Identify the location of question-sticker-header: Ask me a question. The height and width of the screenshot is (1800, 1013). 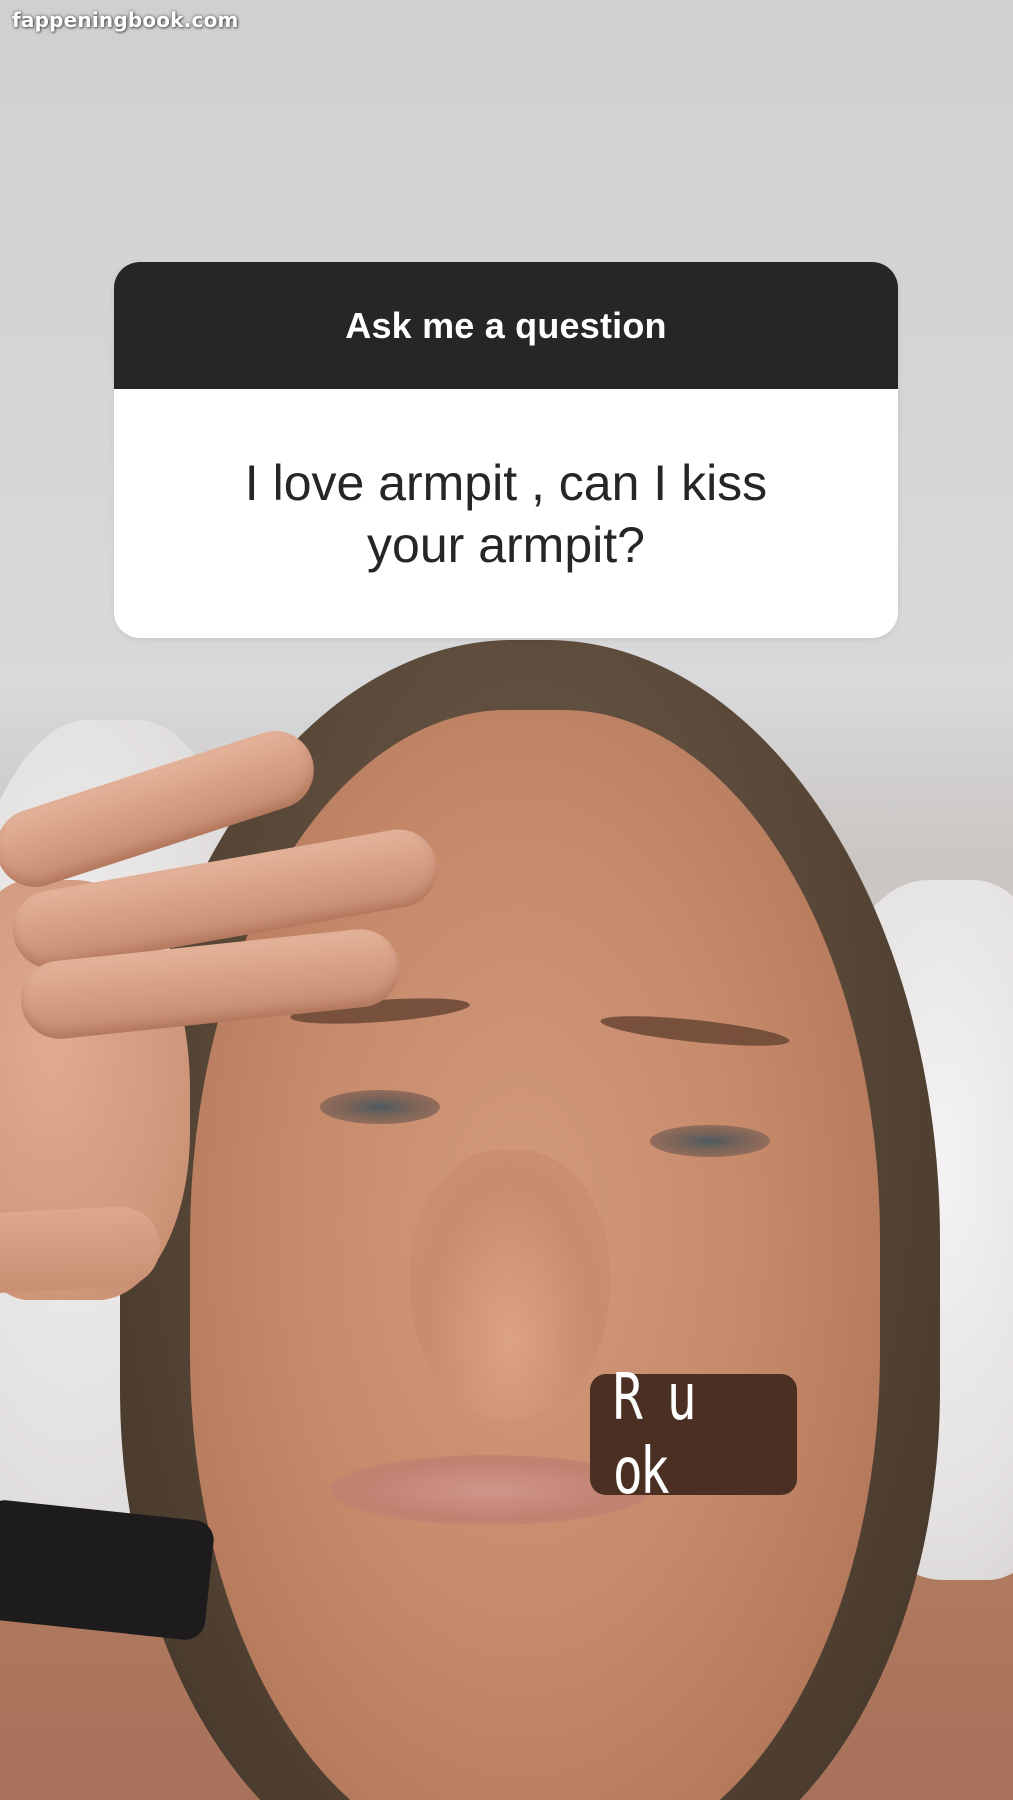
(506, 325).